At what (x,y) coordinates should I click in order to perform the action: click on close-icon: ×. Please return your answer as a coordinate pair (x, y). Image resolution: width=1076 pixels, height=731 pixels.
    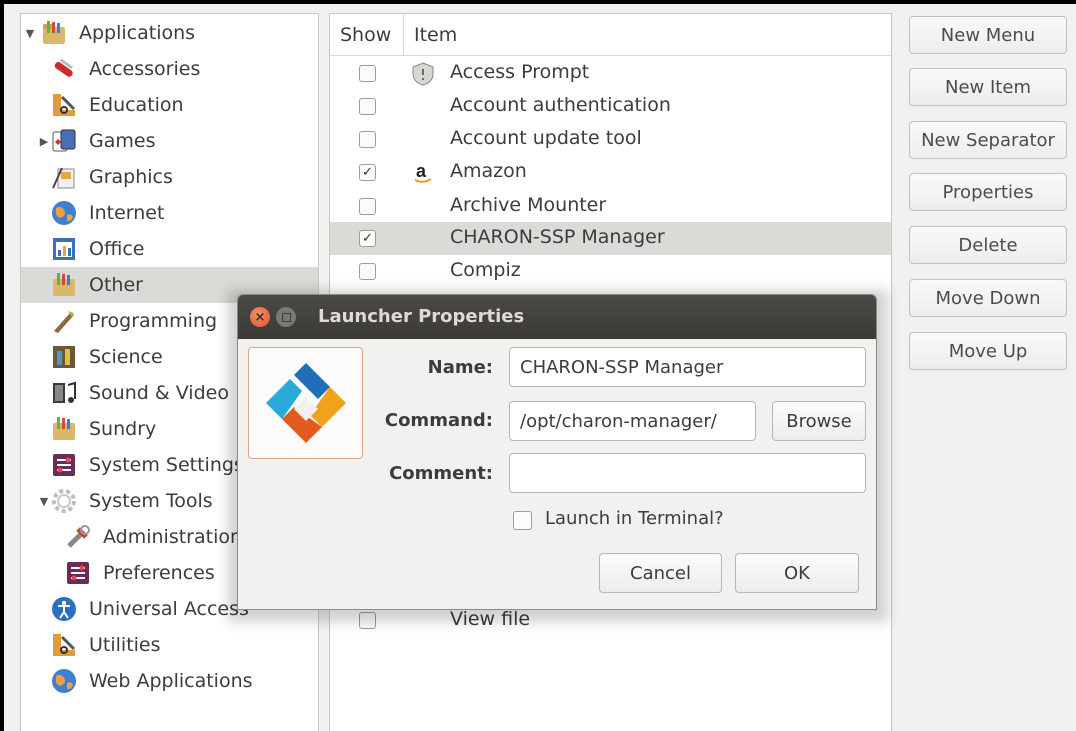
    Looking at the image, I should click on (260, 317).